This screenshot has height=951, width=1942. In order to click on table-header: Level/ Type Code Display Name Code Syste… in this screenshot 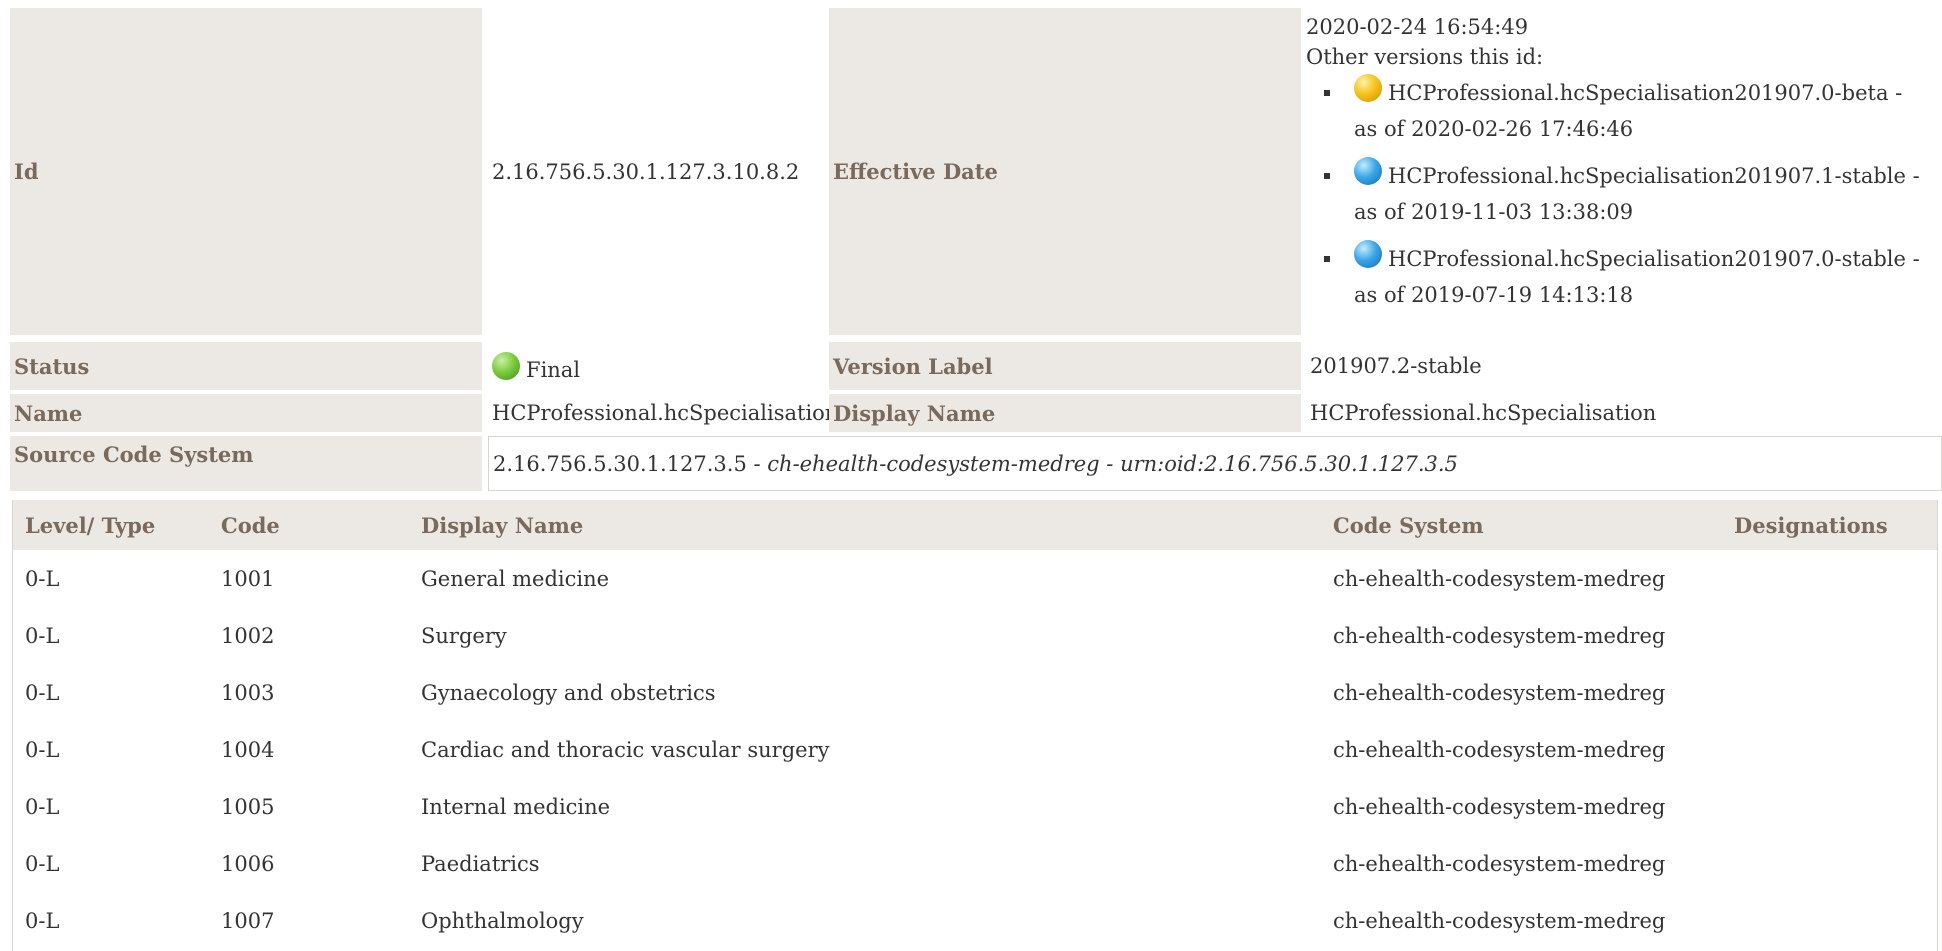, I will do `click(975, 525)`.